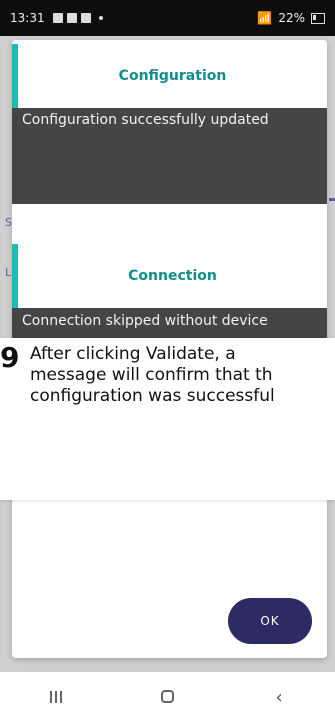 This screenshot has height=722, width=335. I want to click on recents-icon, so click(56, 697).